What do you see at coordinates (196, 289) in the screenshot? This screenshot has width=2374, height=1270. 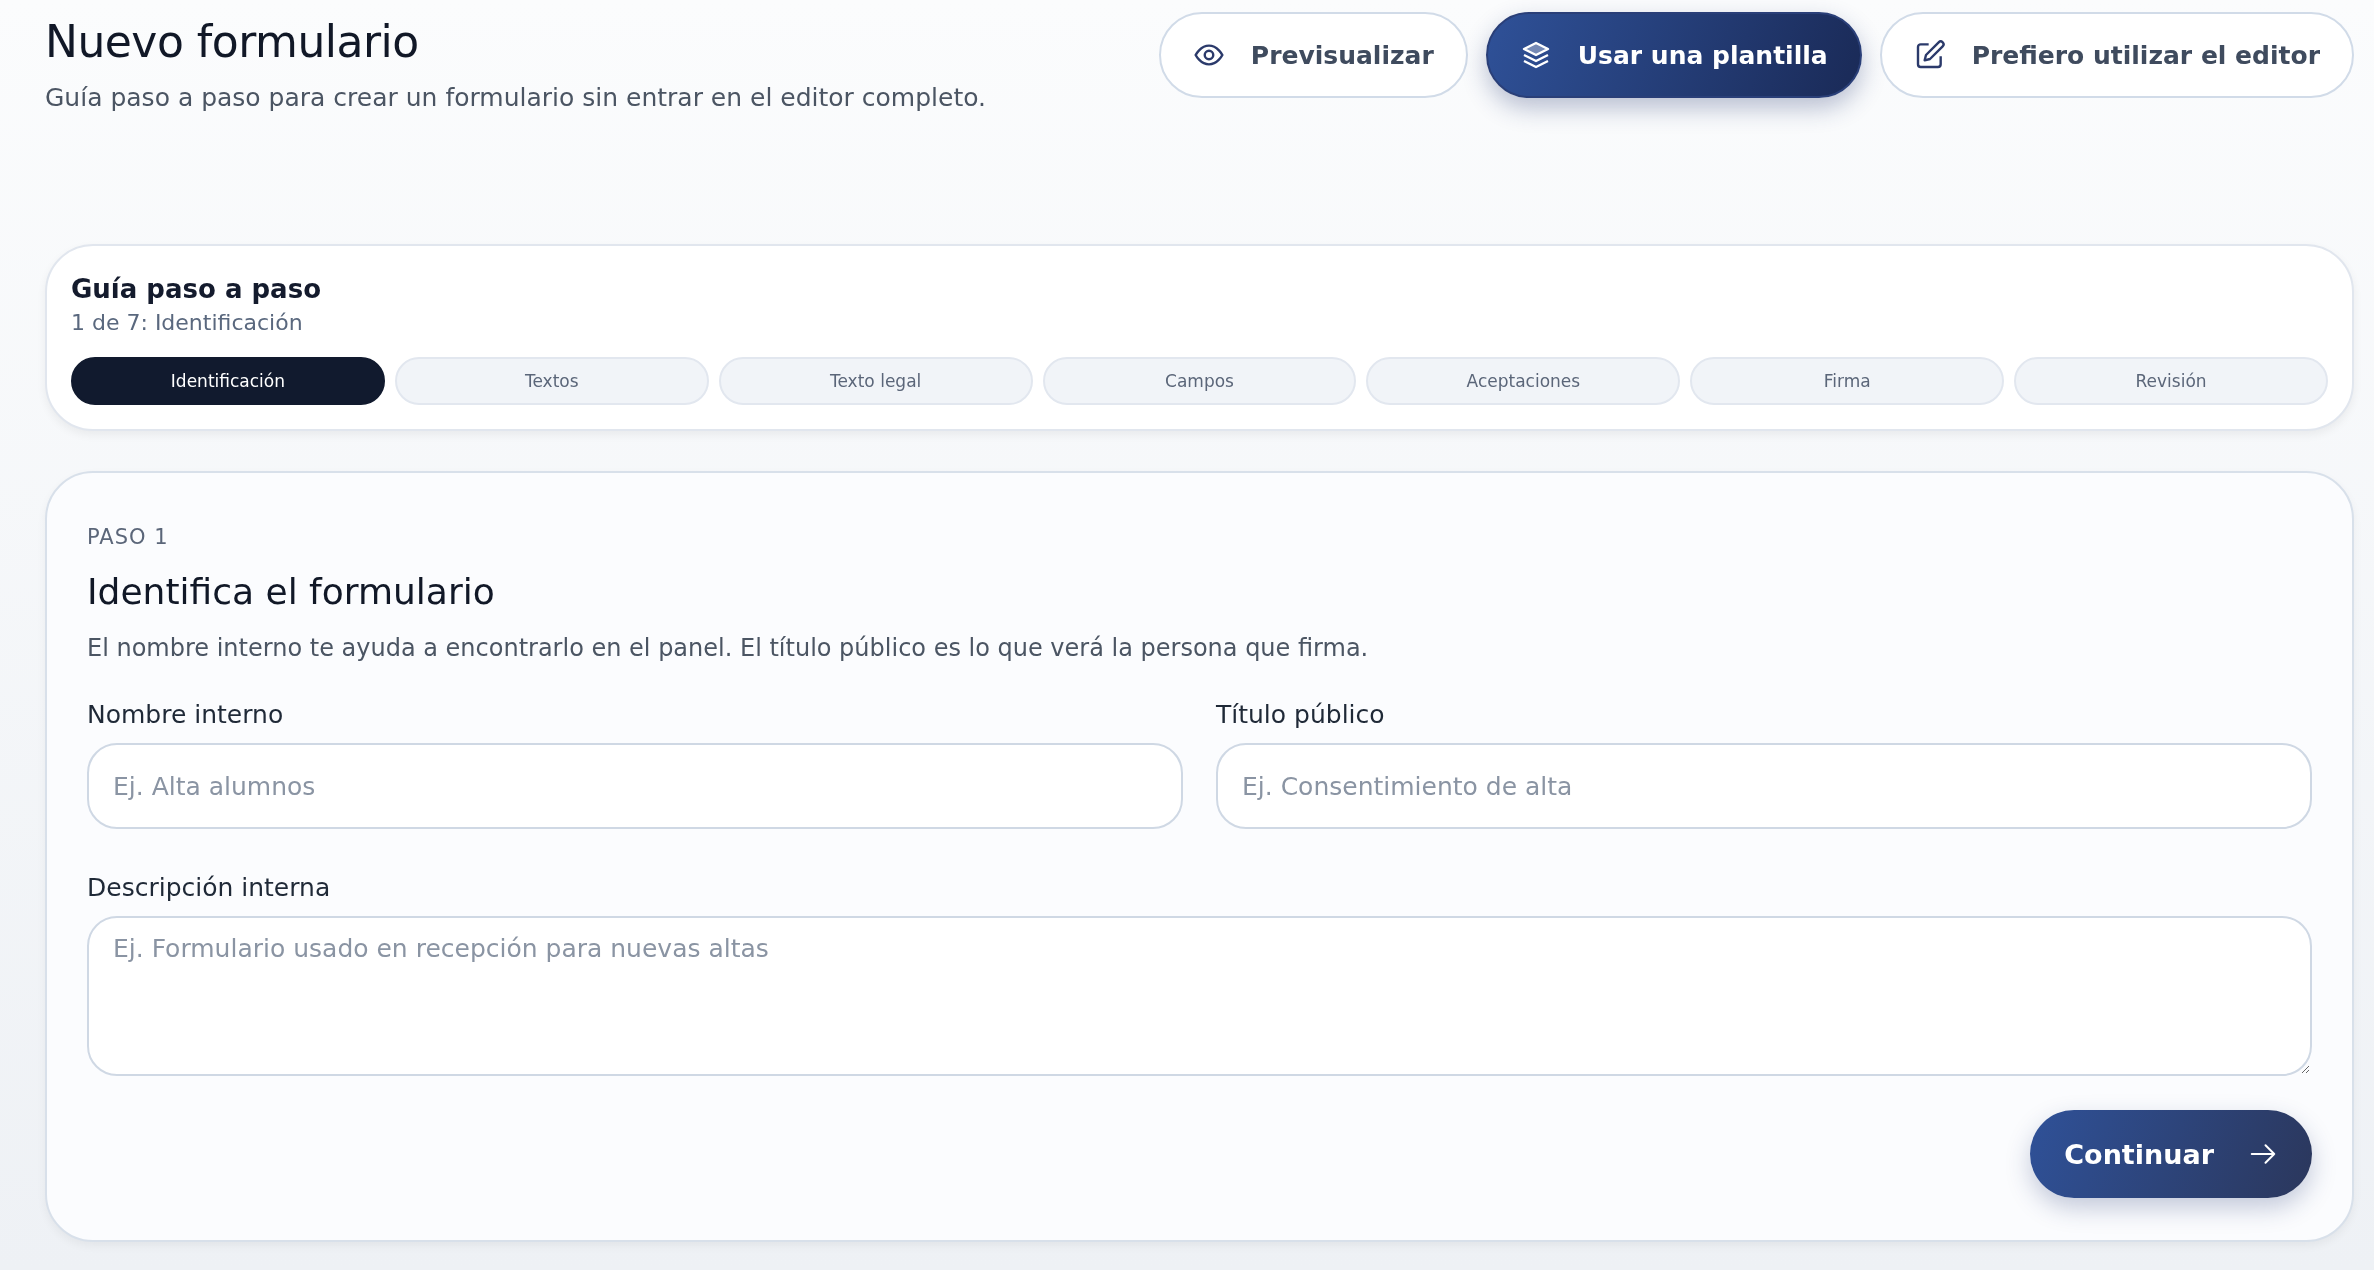 I see `guide-title: Guía paso a paso` at bounding box center [196, 289].